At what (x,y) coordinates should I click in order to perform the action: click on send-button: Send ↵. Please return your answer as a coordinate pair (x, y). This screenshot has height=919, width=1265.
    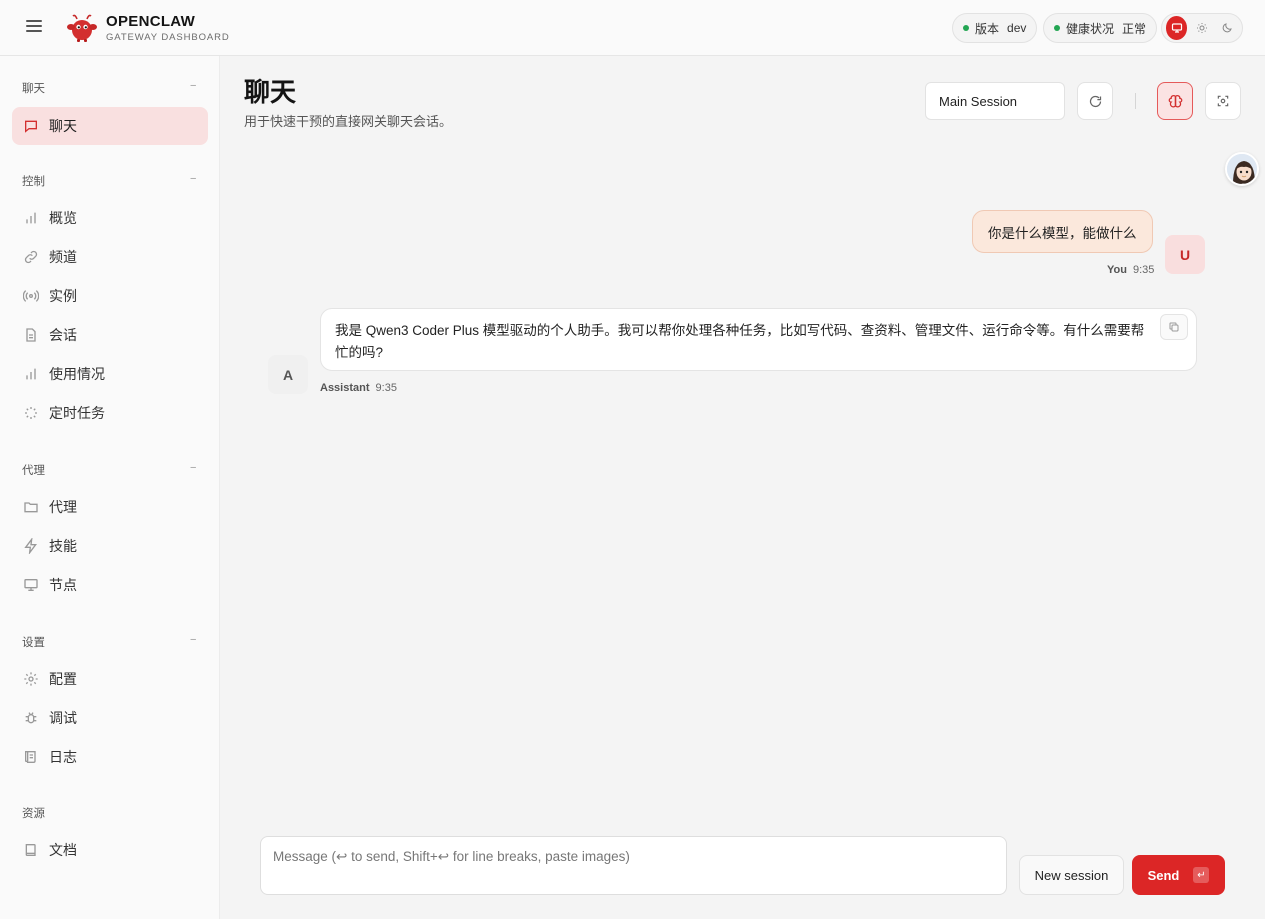
    Looking at the image, I should click on (1178, 875).